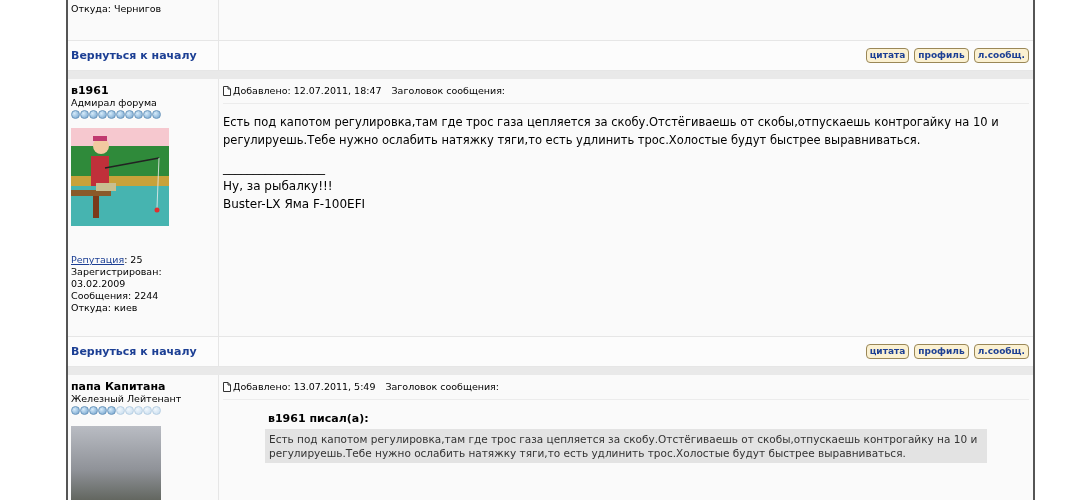 Image resolution: width=1073 pixels, height=500 pixels. Describe the element at coordinates (127, 399) in the screenshot. I see `rank-title: Железный Лейтенант` at that location.